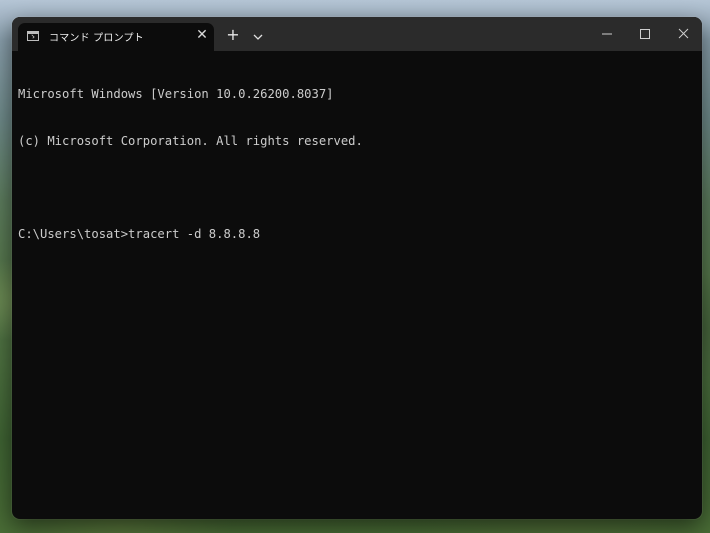  I want to click on minimize-icon, so click(607, 34).